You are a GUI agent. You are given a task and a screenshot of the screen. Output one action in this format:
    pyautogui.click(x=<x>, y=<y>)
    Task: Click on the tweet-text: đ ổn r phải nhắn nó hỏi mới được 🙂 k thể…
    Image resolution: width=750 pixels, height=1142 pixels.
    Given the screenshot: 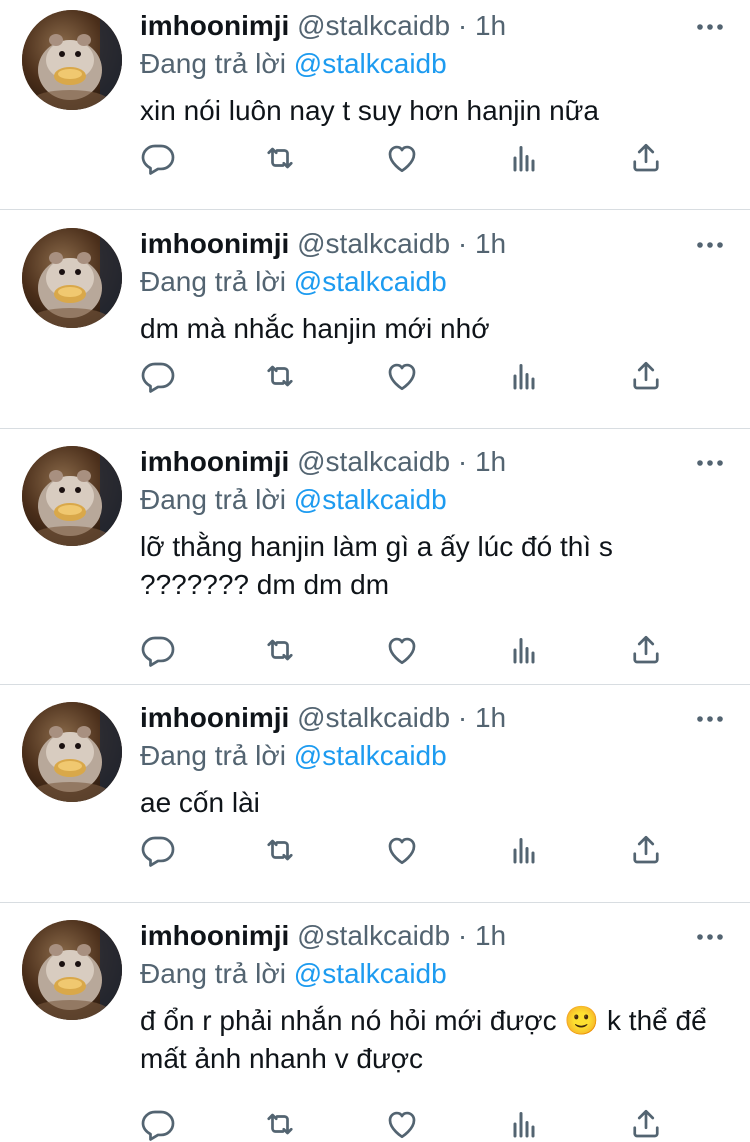 What is the action you would take?
    pyautogui.click(x=423, y=1039)
    